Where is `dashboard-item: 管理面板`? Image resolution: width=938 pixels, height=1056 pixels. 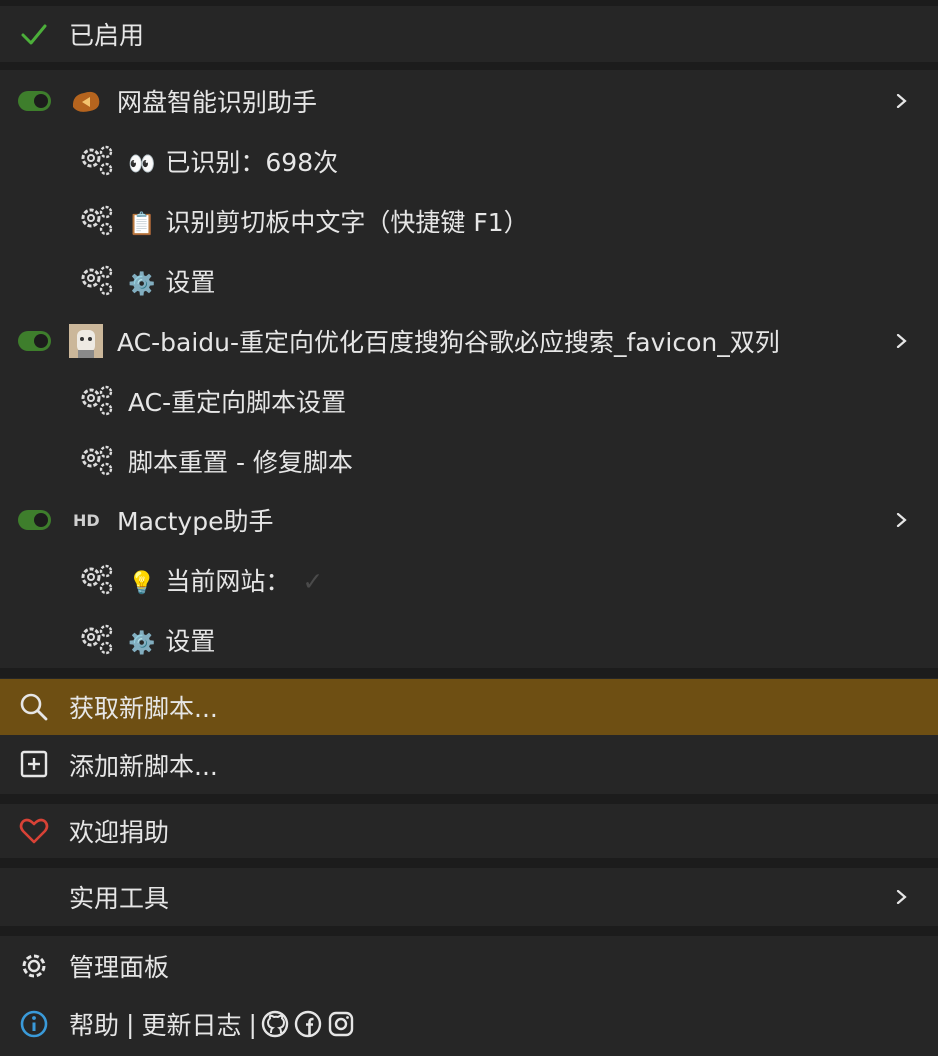 dashboard-item: 管理面板 is located at coordinates (469, 966).